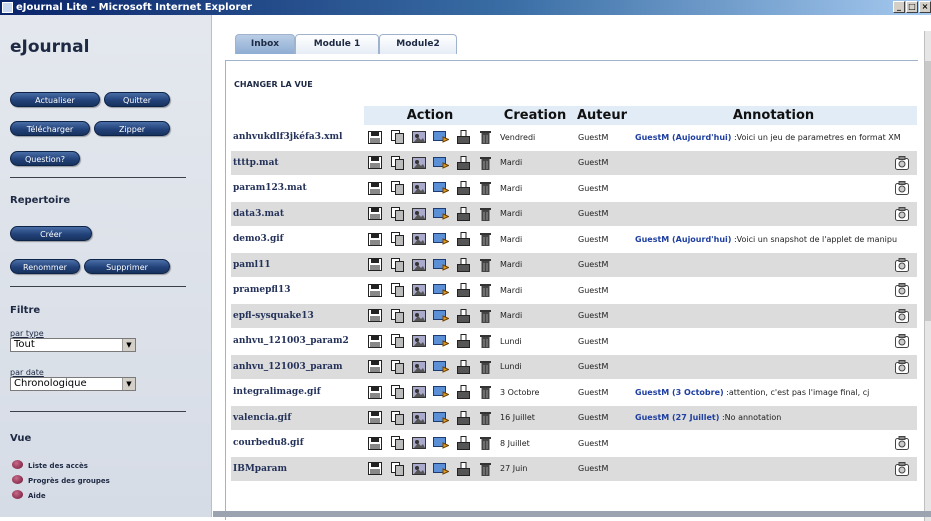 Image resolution: width=931 pixels, height=521 pixels. Describe the element at coordinates (45, 158) in the screenshot. I see `question-button: Question?` at that location.